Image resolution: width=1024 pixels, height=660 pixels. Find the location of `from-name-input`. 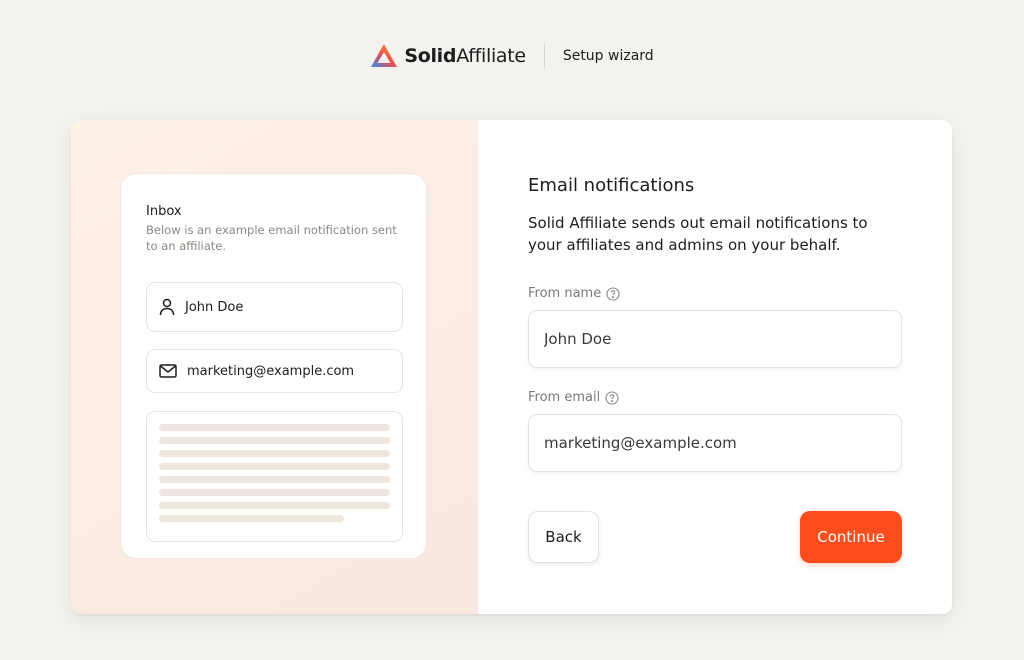

from-name-input is located at coordinates (715, 339).